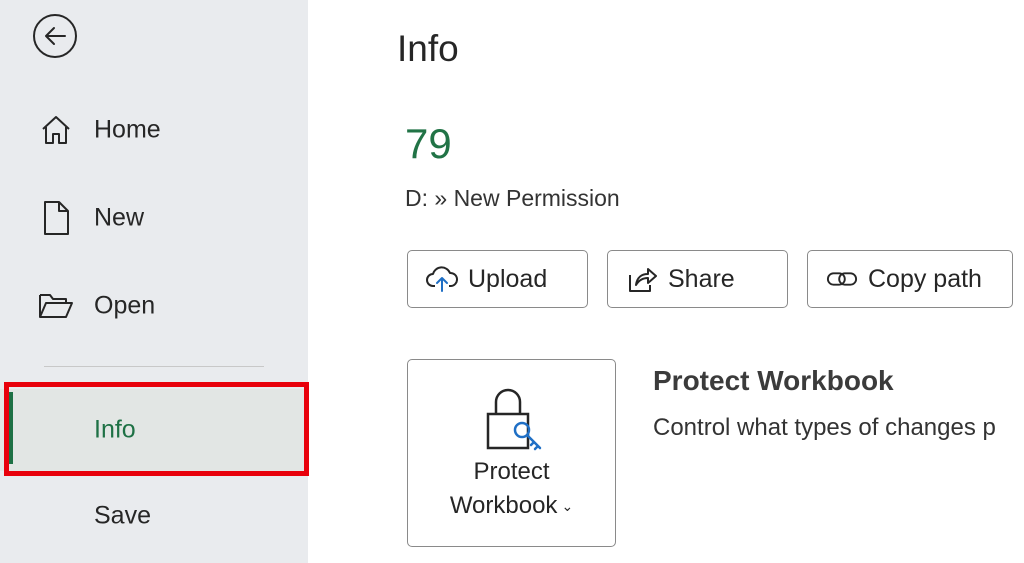  I want to click on sidebar-item-open: Open, so click(154, 306).